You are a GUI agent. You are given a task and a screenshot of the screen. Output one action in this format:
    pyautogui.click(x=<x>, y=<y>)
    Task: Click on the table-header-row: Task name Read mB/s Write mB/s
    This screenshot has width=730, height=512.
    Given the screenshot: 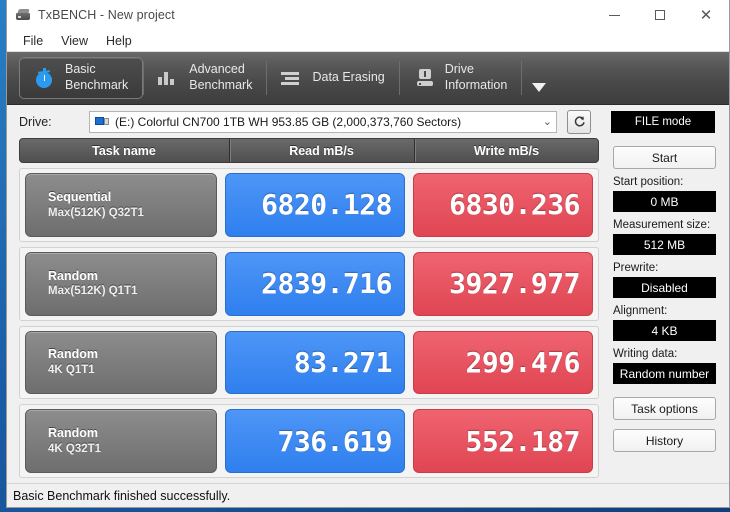 What is the action you would take?
    pyautogui.click(x=309, y=150)
    